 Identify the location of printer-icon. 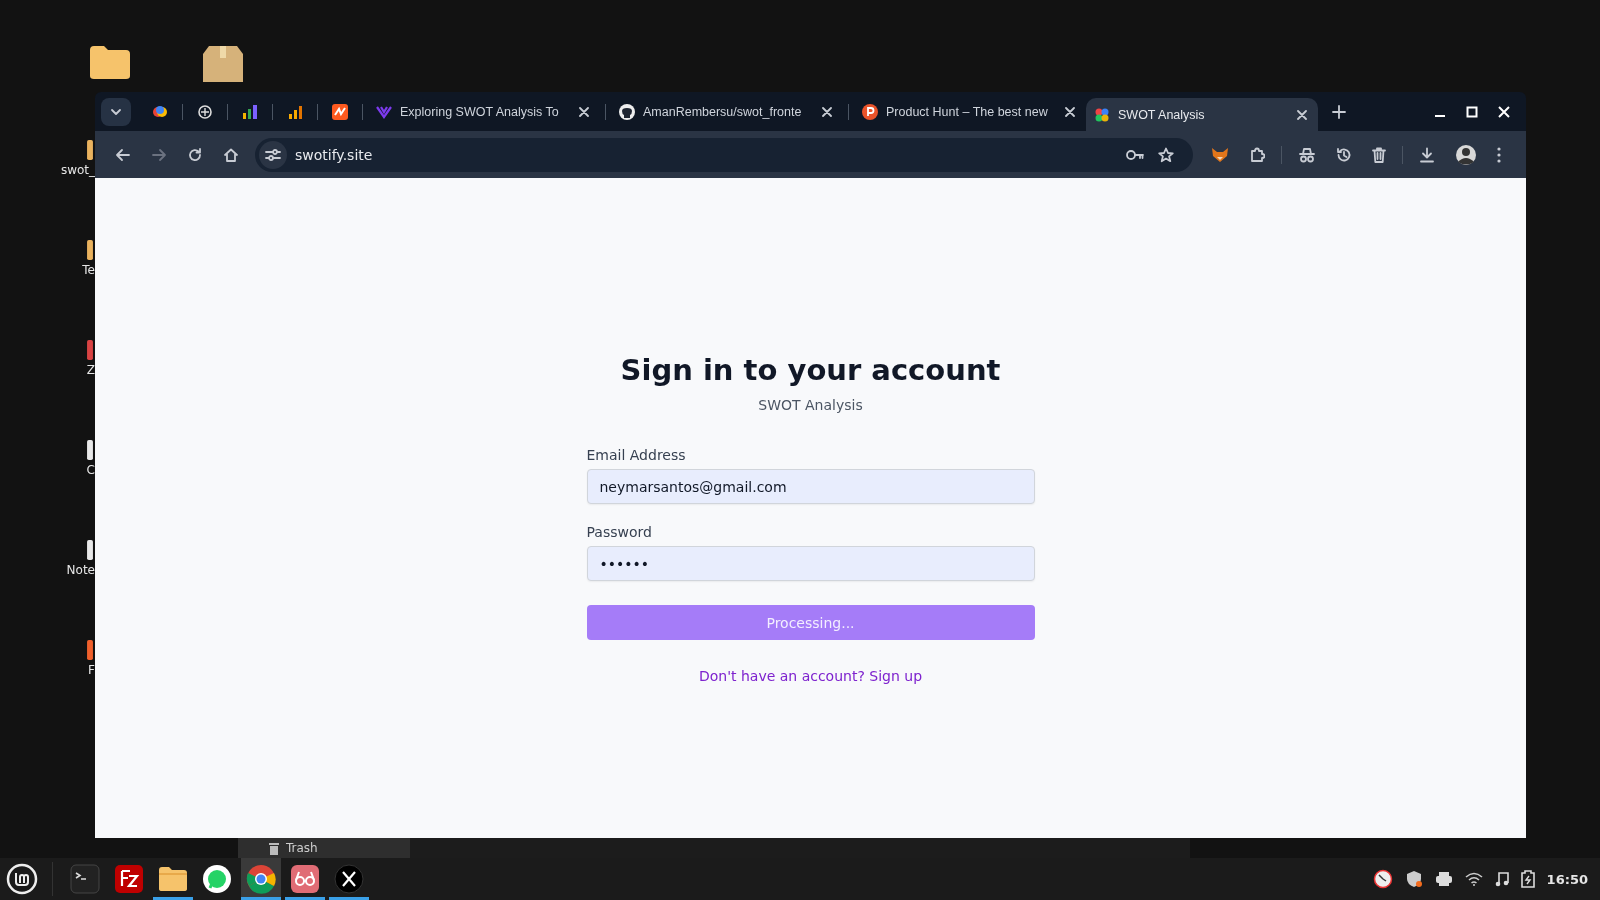
(1443, 879).